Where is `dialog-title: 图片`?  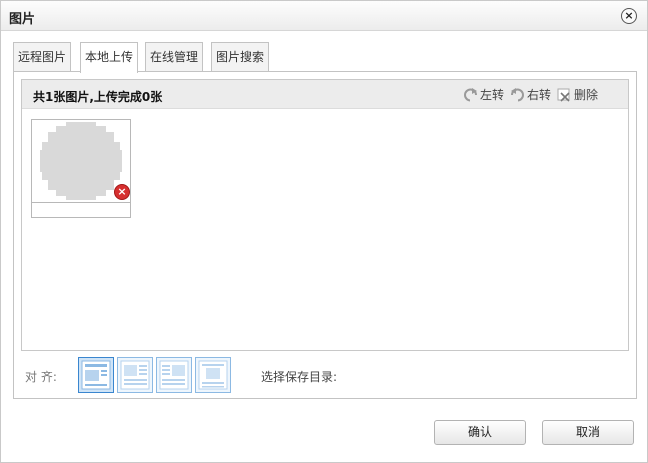 dialog-title: 图片 is located at coordinates (22, 19).